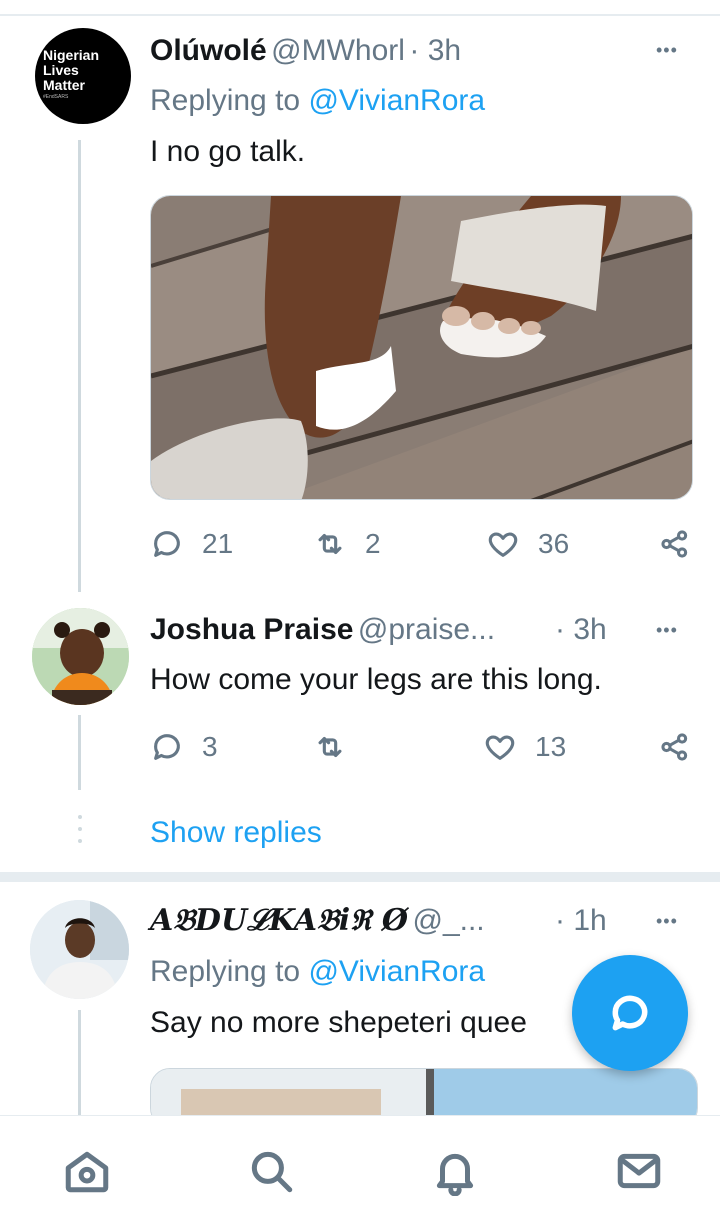 The height and width of the screenshot is (1220, 720). I want to click on compose-reply-icon, so click(630, 1013).